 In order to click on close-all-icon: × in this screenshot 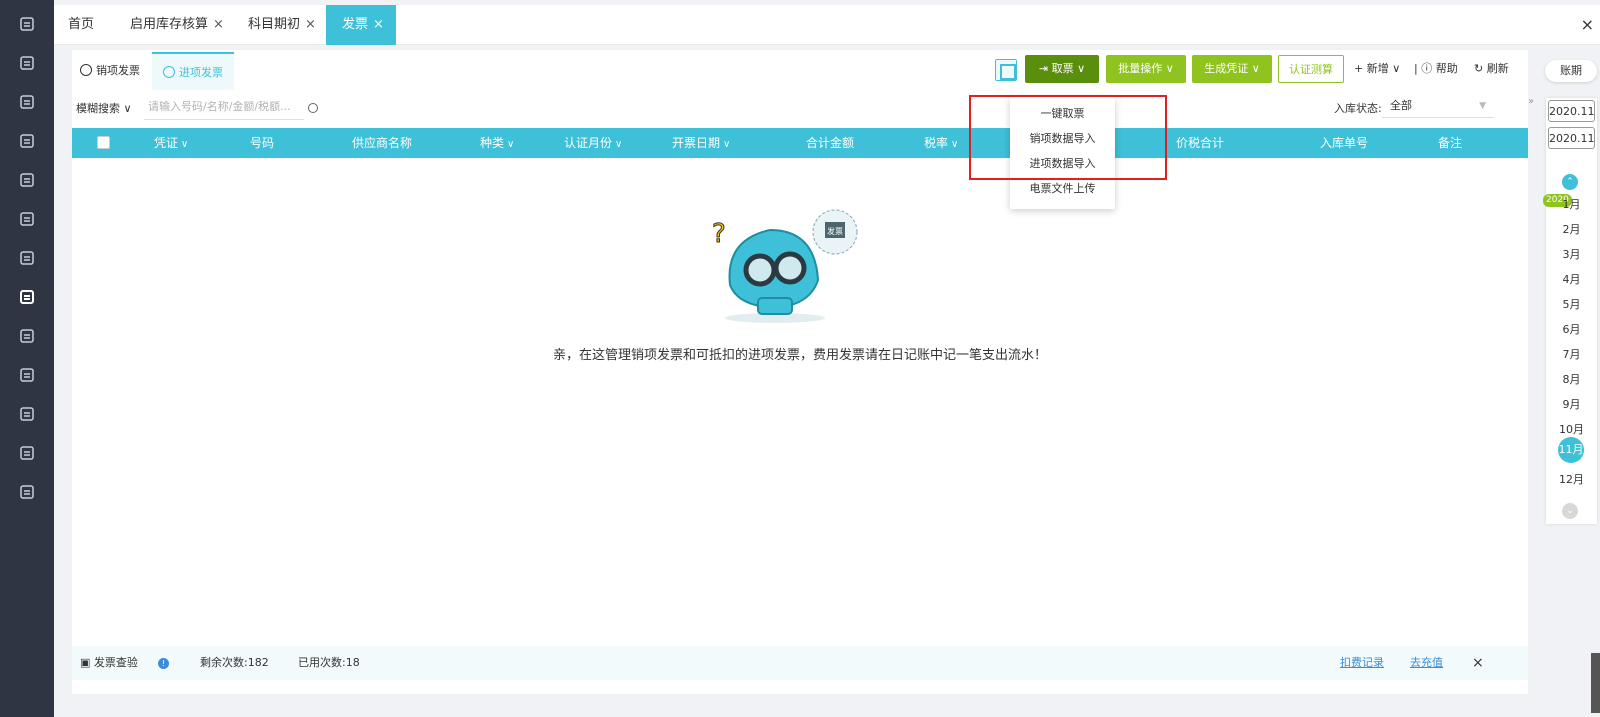, I will do `click(1587, 25)`.